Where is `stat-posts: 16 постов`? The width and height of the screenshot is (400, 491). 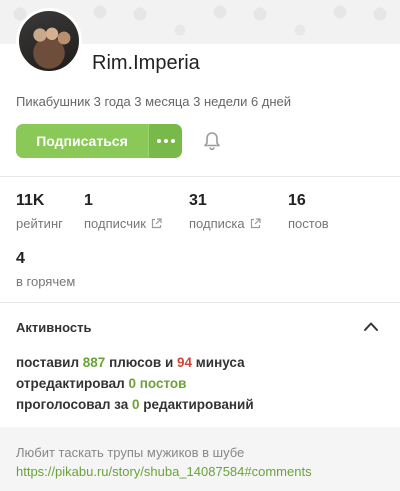 stat-posts: 16 постов is located at coordinates (308, 211).